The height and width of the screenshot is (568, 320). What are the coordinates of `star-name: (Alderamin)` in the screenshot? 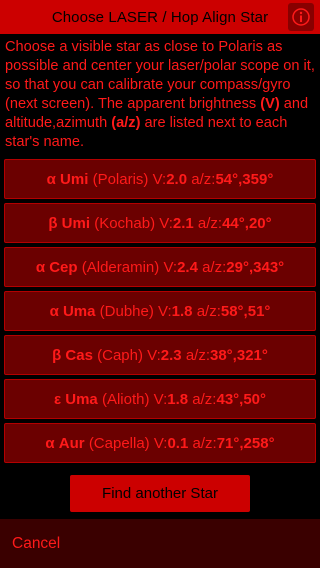 It's located at (120, 267).